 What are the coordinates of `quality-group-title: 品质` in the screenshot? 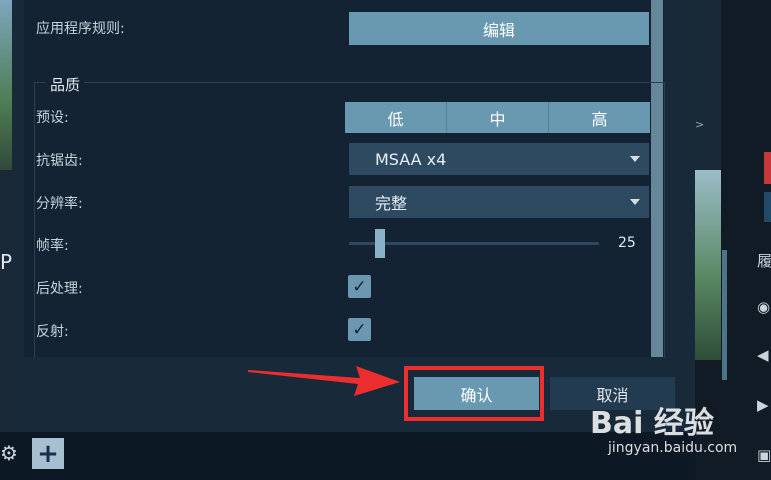 It's located at (65, 84).